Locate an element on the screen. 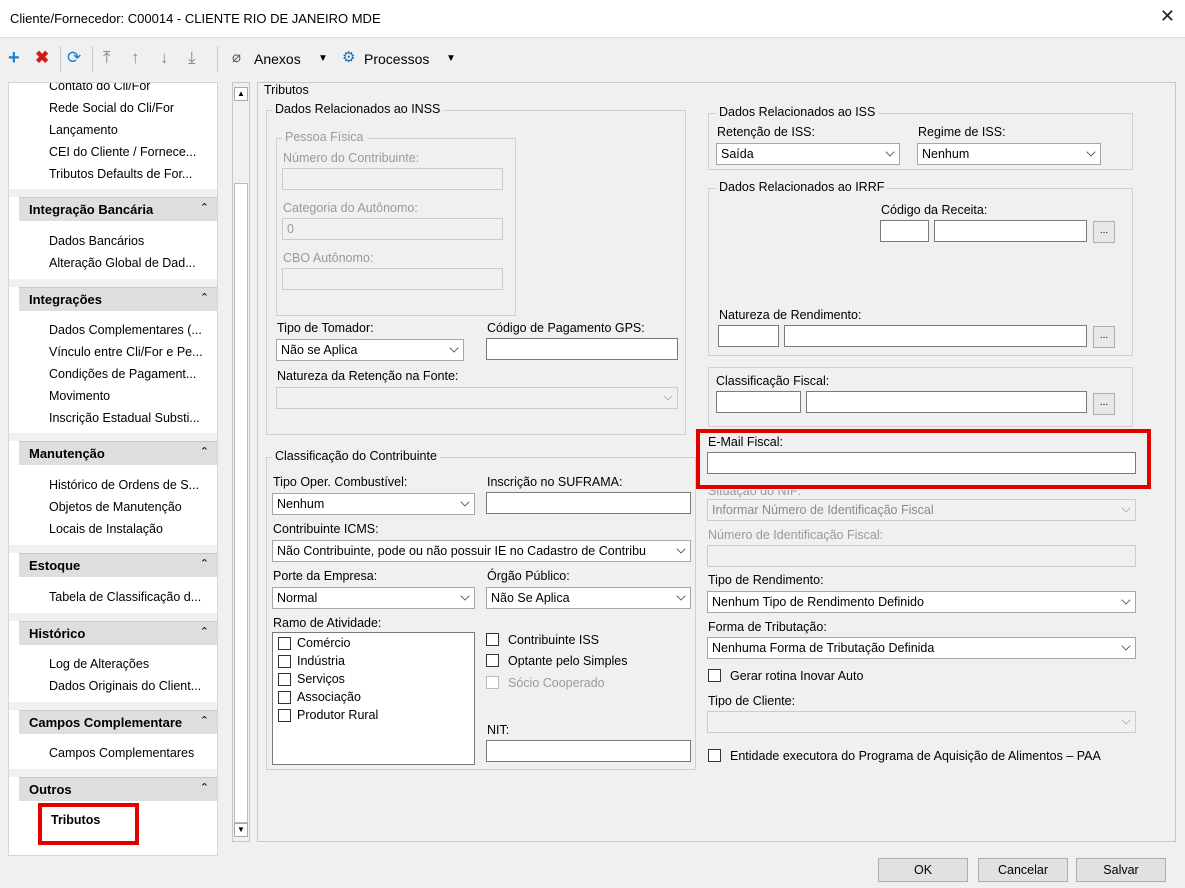 This screenshot has height=888, width=1185. checkbox-servicos is located at coordinates (284, 679).